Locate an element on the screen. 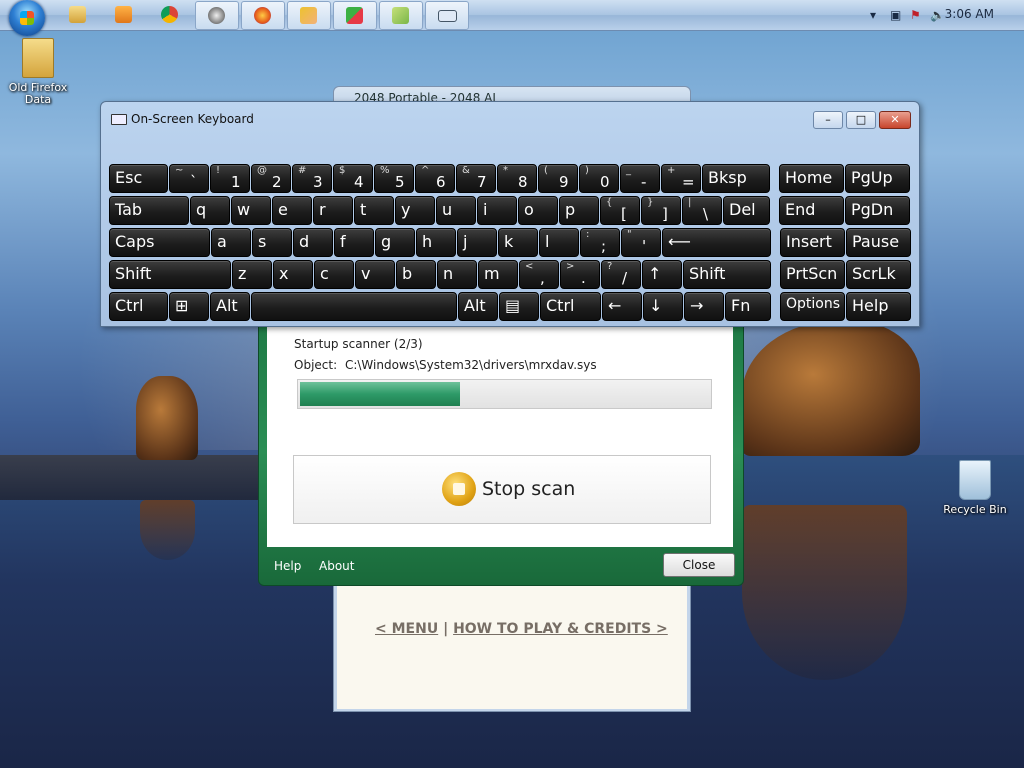 This screenshot has height=768, width=1024. key-symbol-0-12: _ - is located at coordinates (640, 178).